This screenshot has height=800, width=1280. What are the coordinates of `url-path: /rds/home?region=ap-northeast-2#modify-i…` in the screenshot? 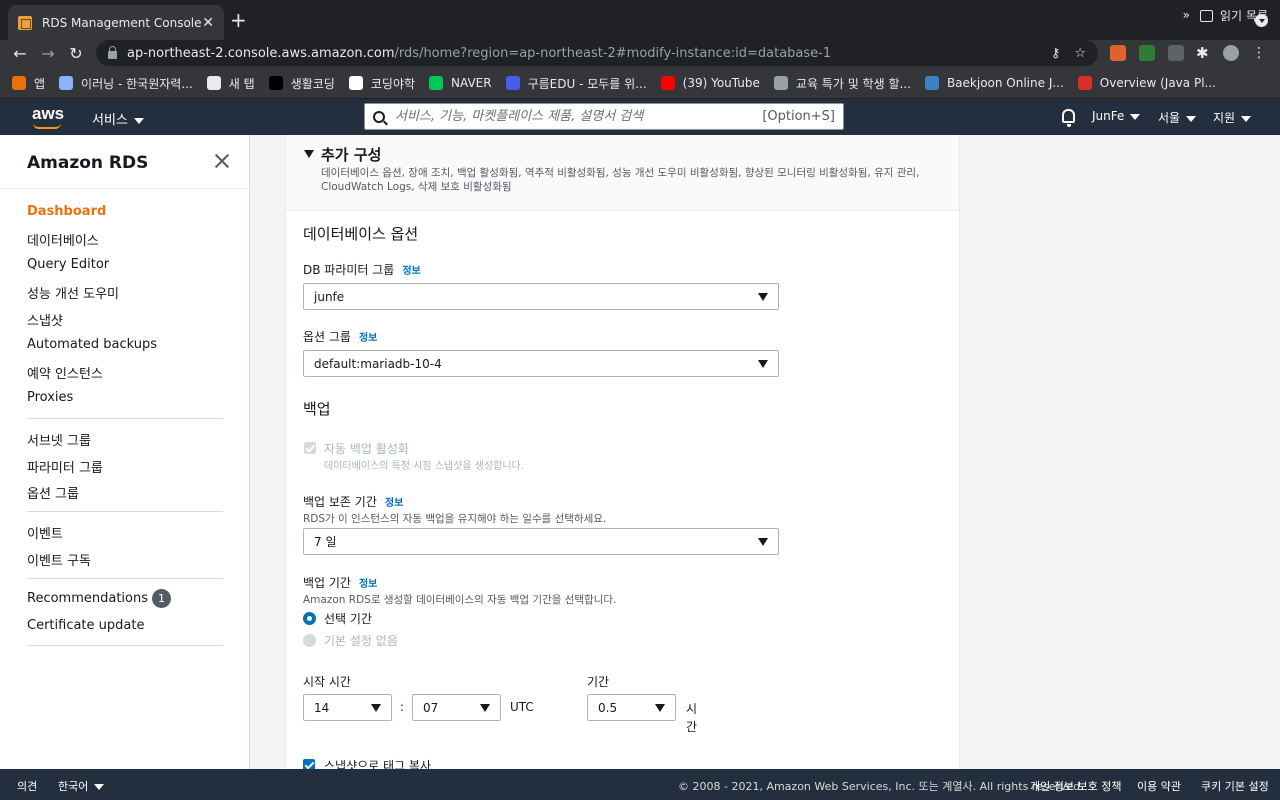 It's located at (613, 53).